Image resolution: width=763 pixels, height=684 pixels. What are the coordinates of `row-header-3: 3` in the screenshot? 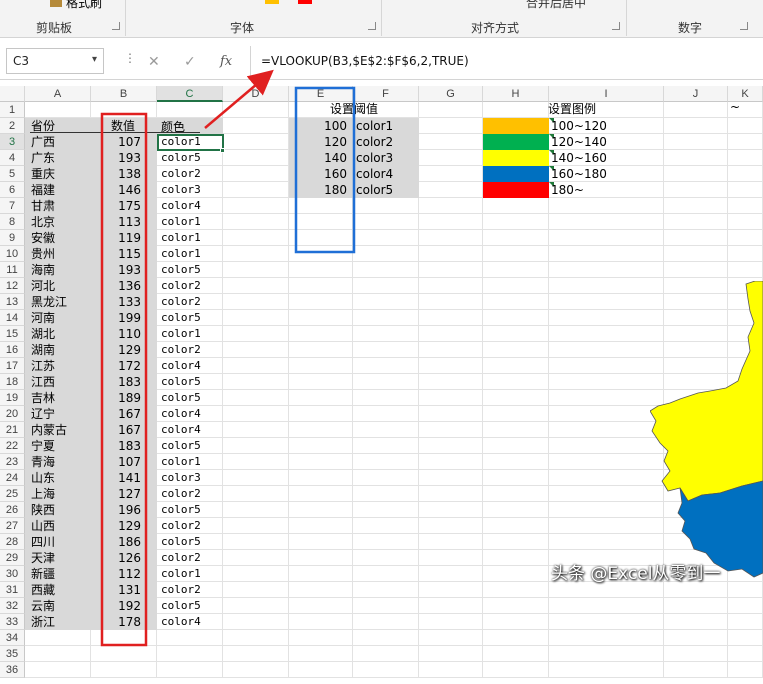 It's located at (12, 142).